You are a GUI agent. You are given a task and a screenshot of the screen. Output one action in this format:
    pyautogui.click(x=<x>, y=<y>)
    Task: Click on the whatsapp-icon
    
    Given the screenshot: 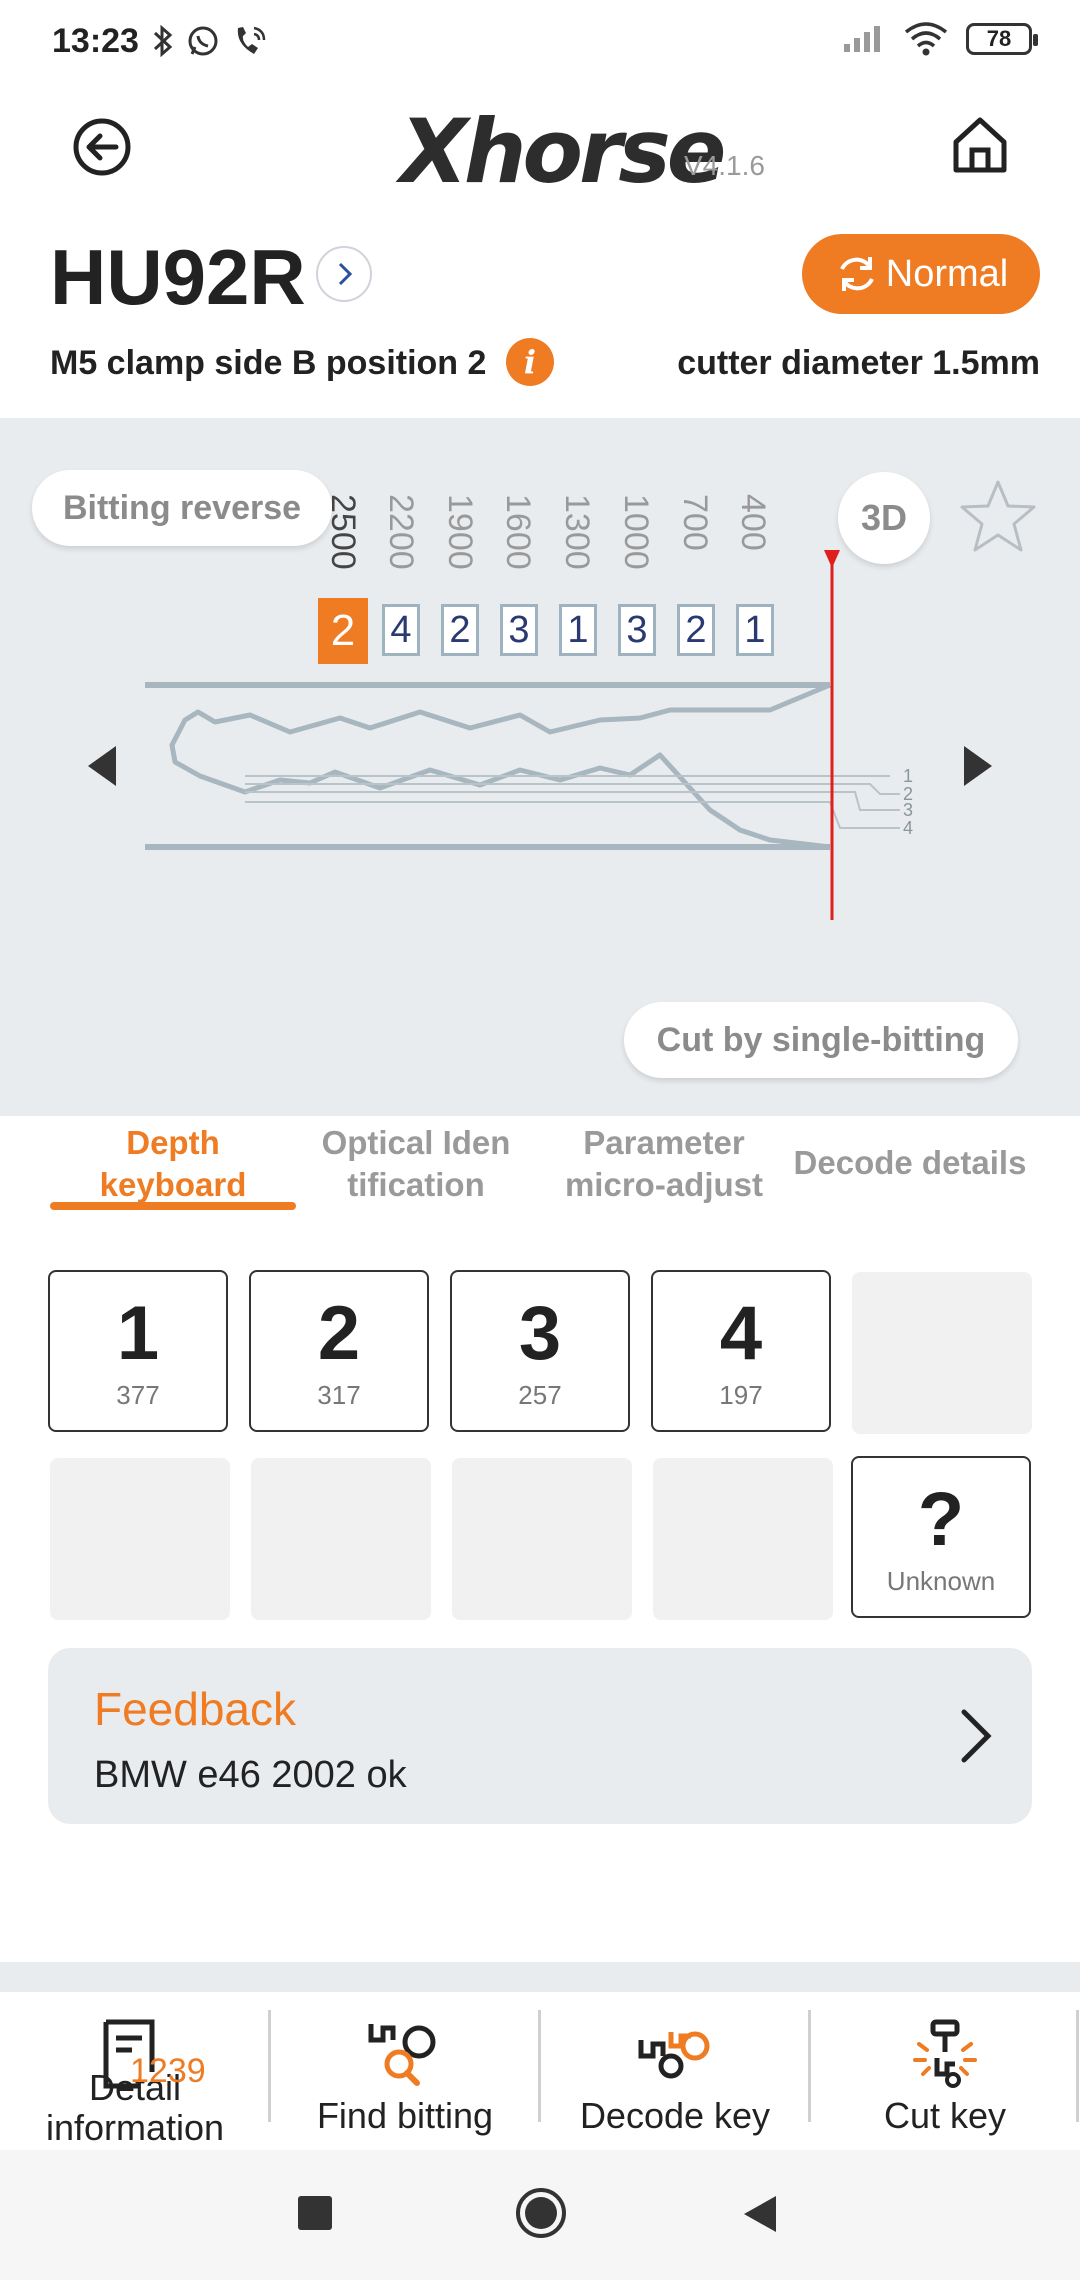 What is the action you would take?
    pyautogui.click(x=203, y=41)
    